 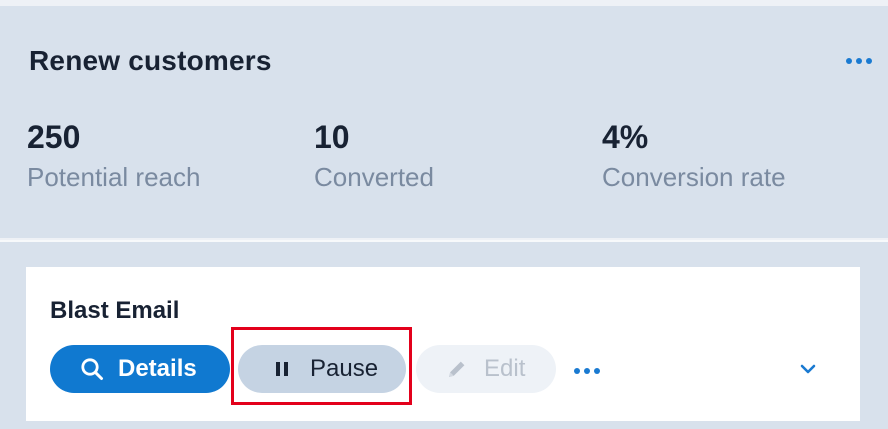 I want to click on audience-more-options-icon, so click(x=859, y=61).